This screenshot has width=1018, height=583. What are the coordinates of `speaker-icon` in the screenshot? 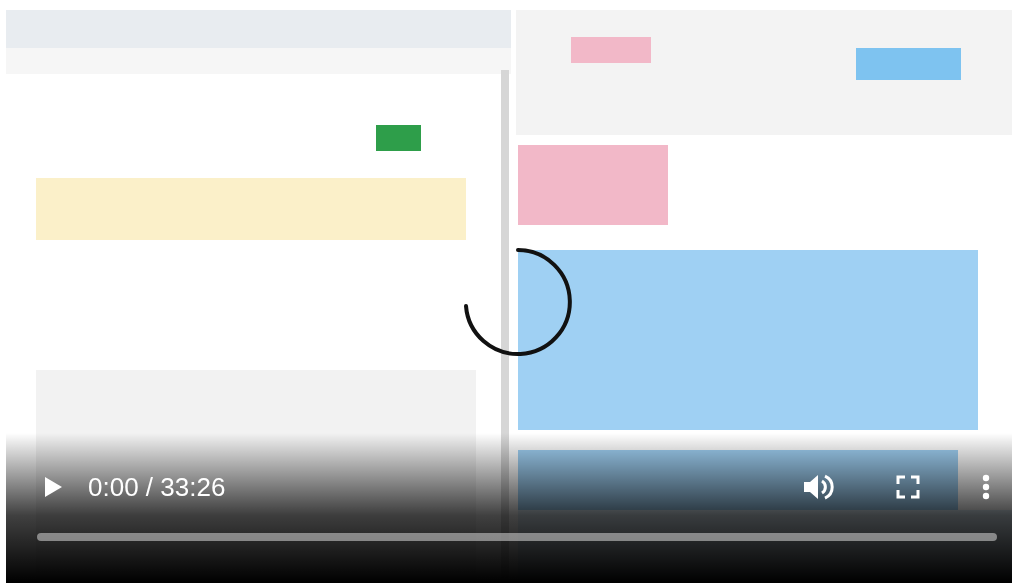 It's located at (818, 487).